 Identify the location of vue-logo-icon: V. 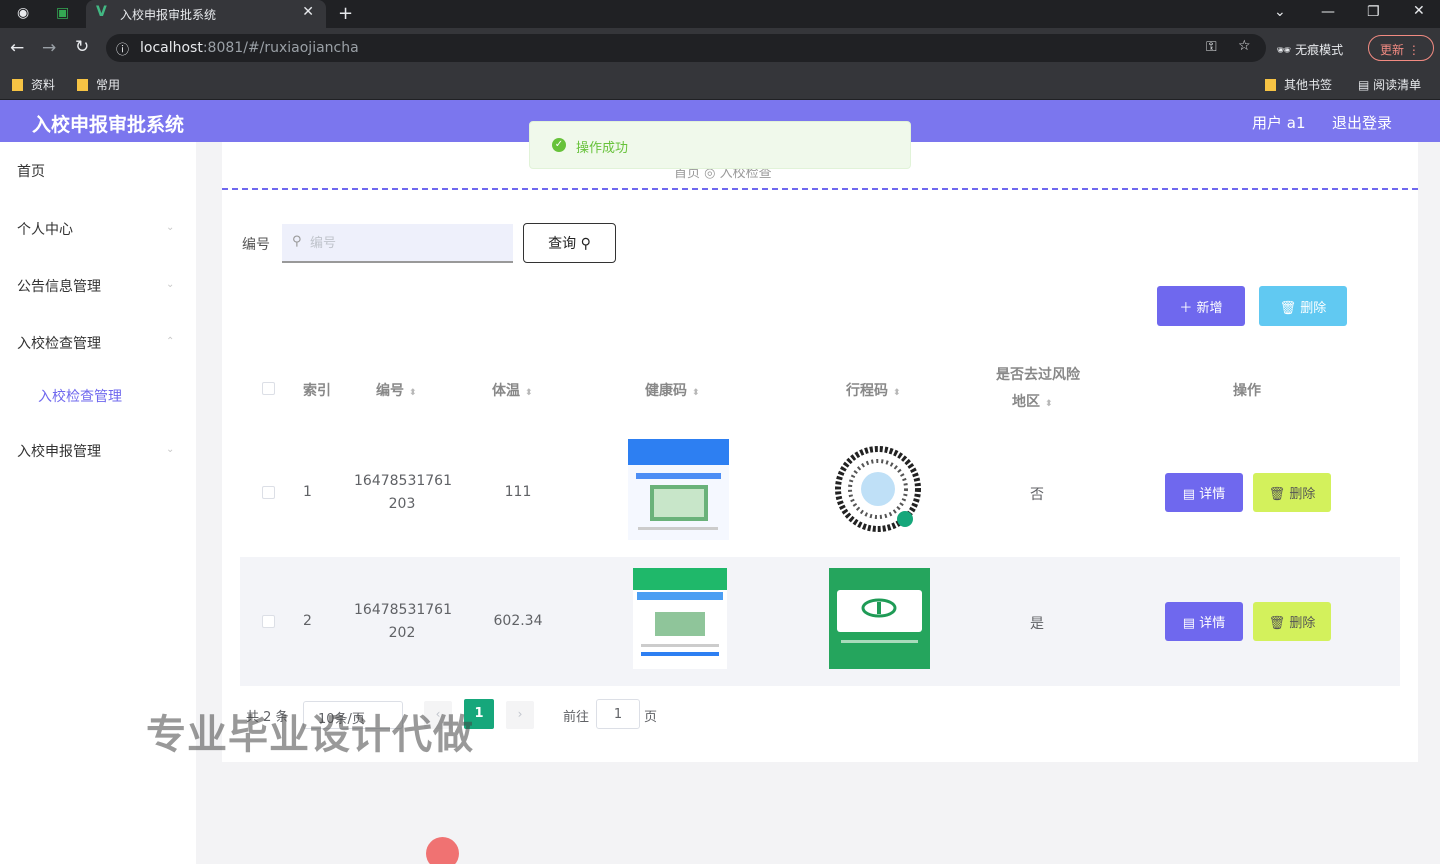
(101, 12).